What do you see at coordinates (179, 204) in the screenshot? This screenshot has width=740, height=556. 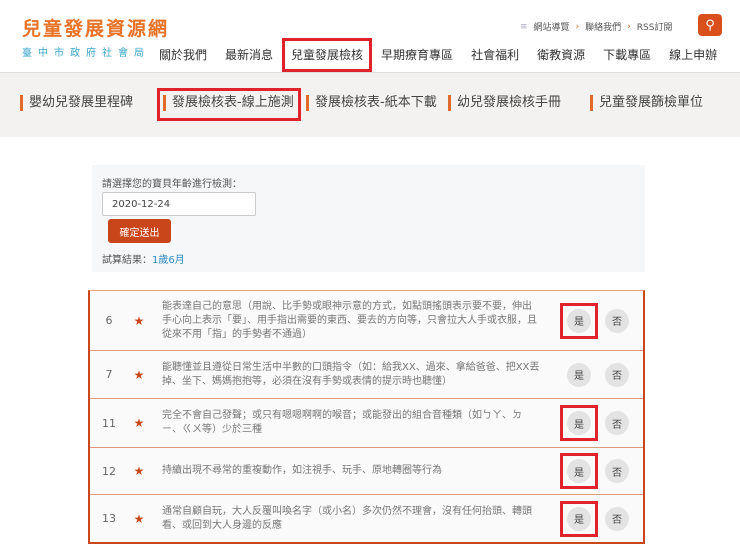 I see `date-input` at bounding box center [179, 204].